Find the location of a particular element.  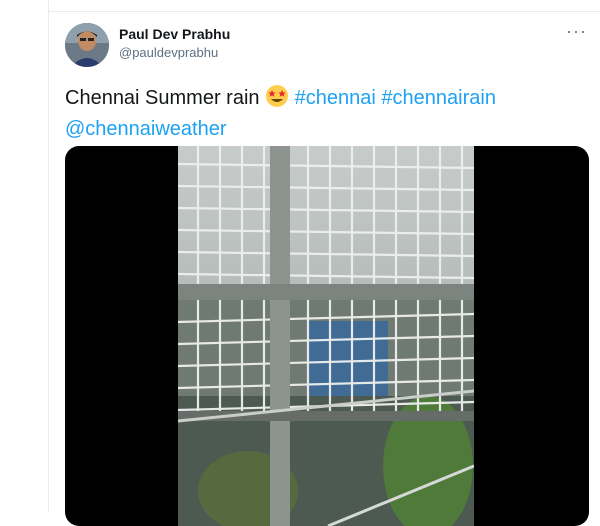

avatar is located at coordinates (87, 45).